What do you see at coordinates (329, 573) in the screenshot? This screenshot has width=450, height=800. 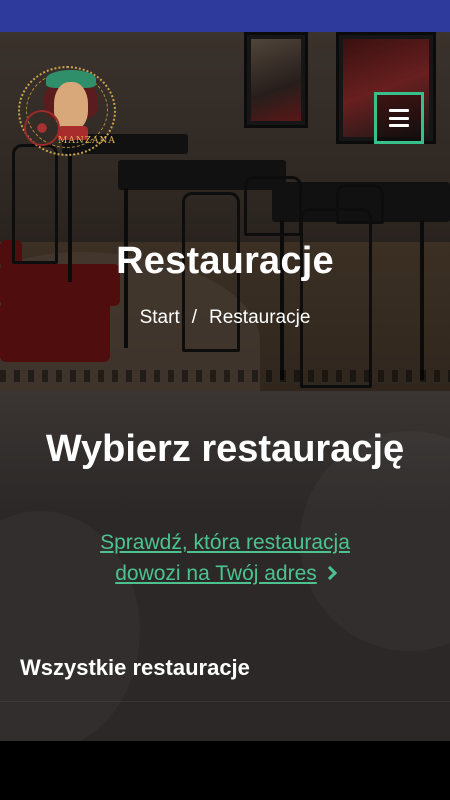 I see `chevron-right-icon` at bounding box center [329, 573].